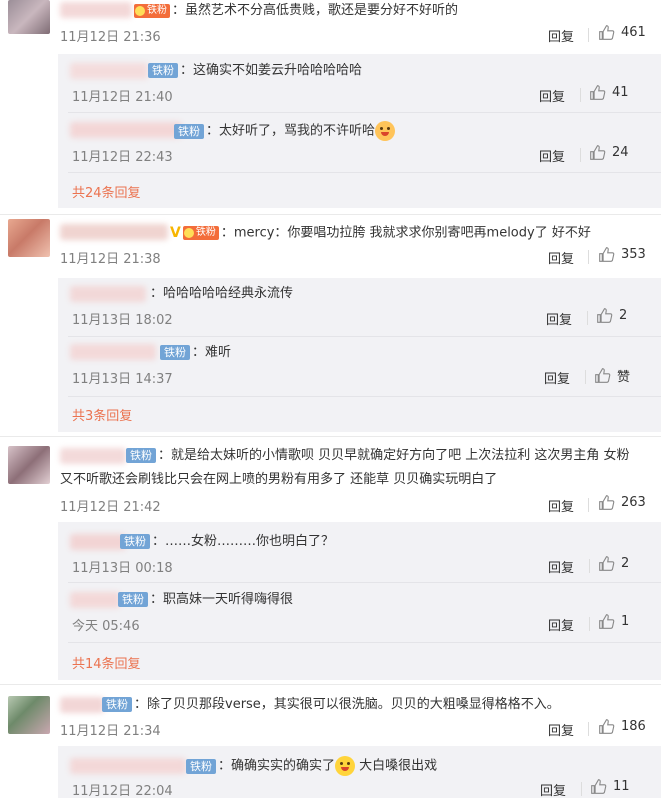  I want to click on timestamp: 11月12日 21:42, so click(110, 507).